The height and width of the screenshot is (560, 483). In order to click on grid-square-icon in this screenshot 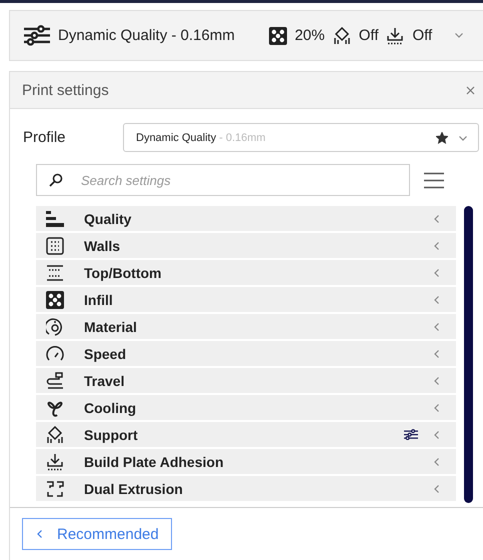, I will do `click(55, 245)`.